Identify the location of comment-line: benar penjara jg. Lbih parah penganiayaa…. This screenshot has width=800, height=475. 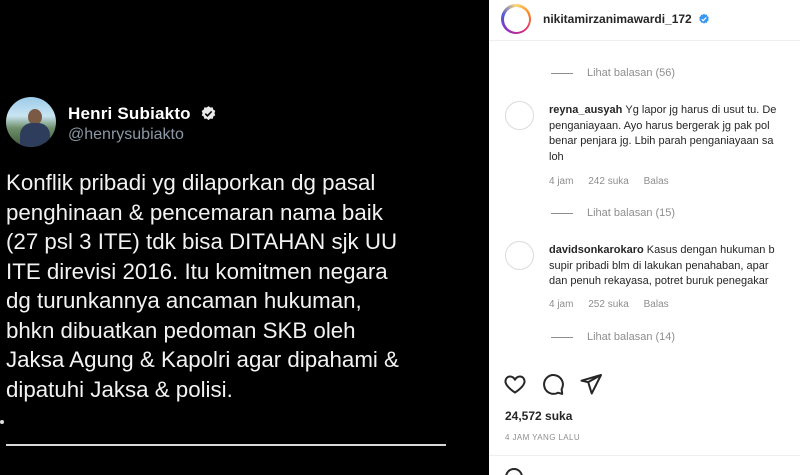
(661, 141).